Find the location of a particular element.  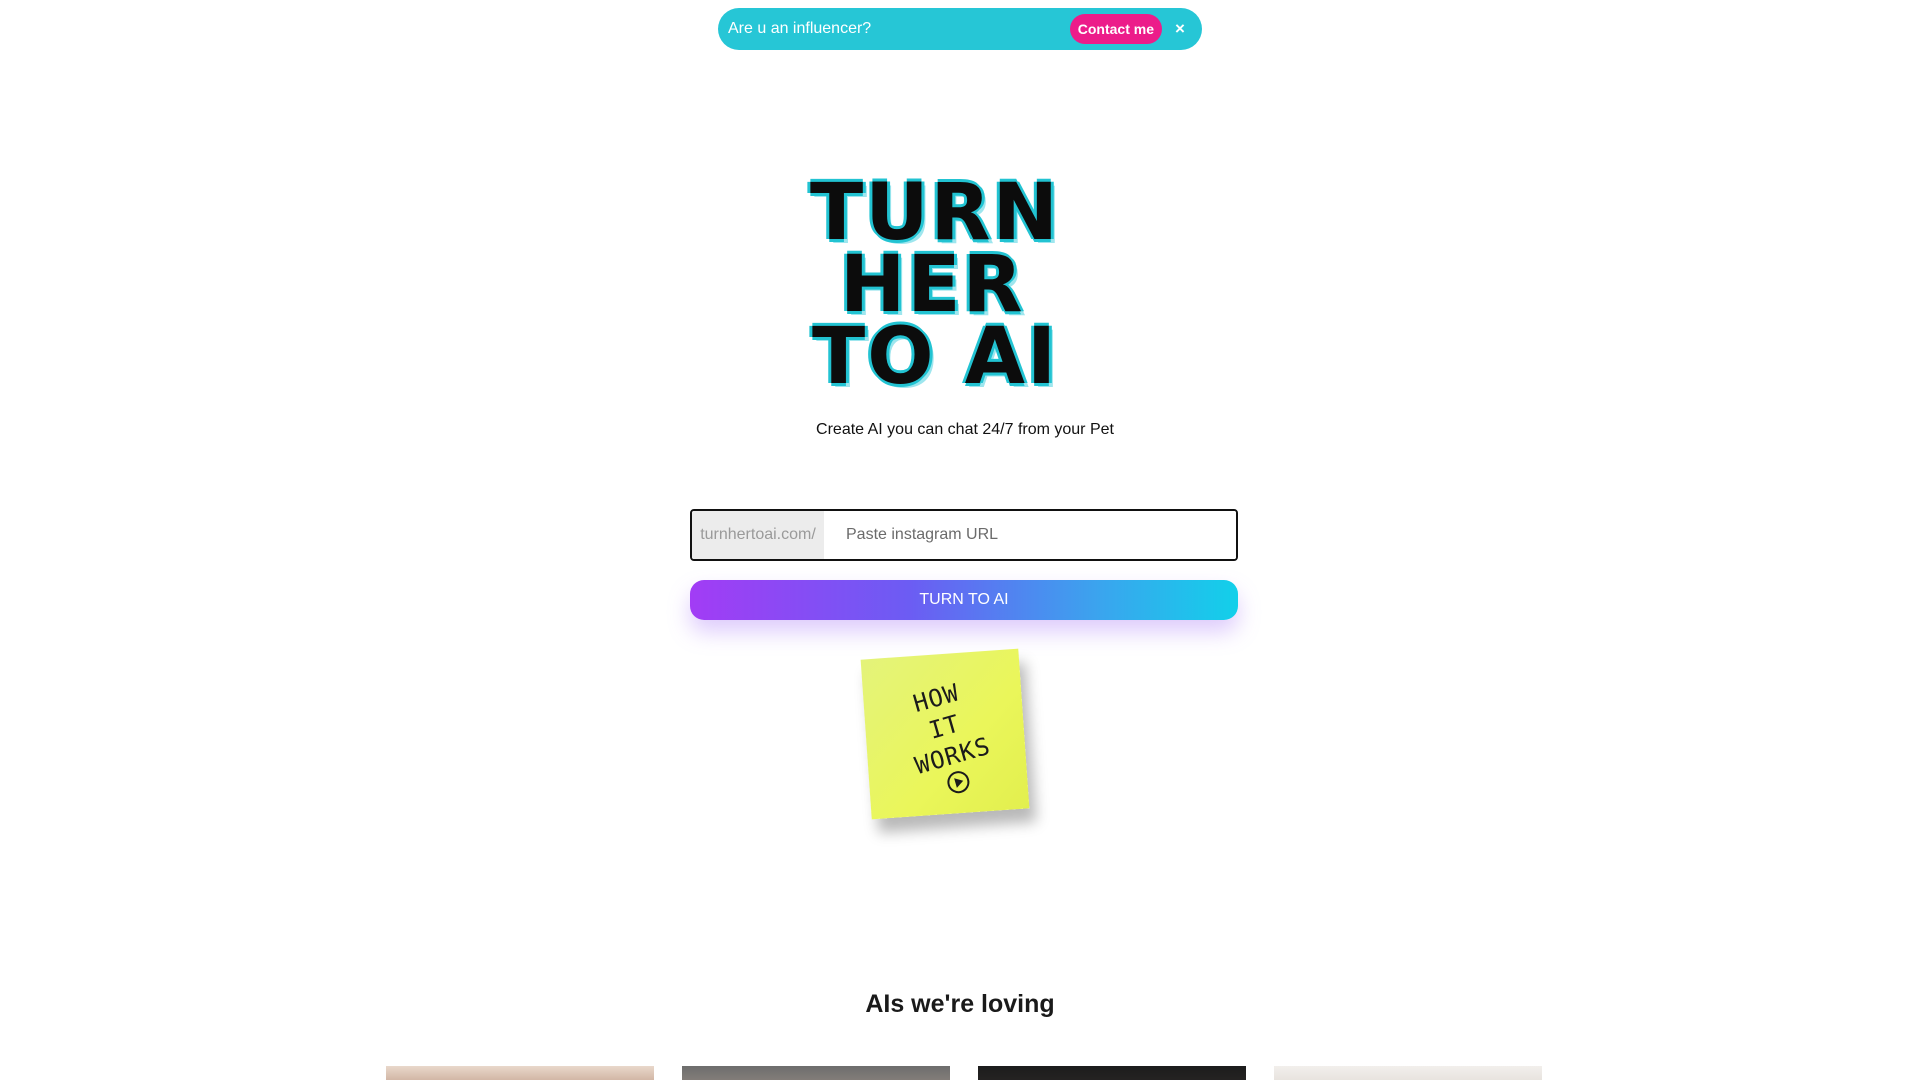

how-it-works-label: HOW IT WORKS is located at coordinates (944, 727).